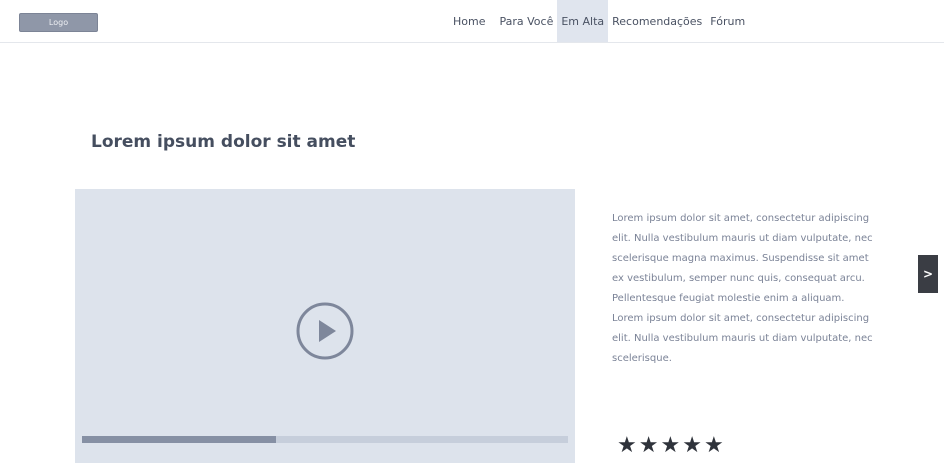  Describe the element at coordinates (583, 21) in the screenshot. I see `nav-item-em-alta: Em Alta` at that location.